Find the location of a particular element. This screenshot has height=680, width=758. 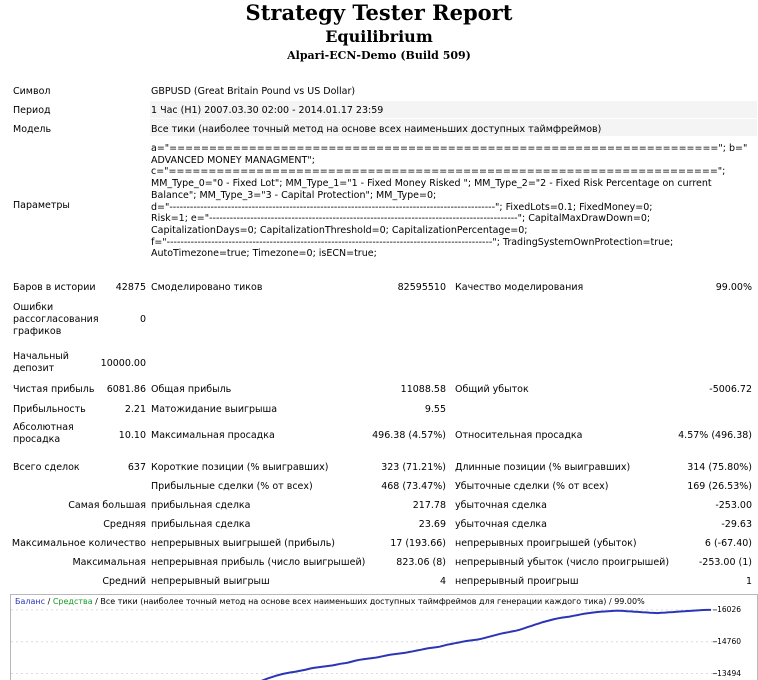

params-label: Параметры is located at coordinates (41, 205).